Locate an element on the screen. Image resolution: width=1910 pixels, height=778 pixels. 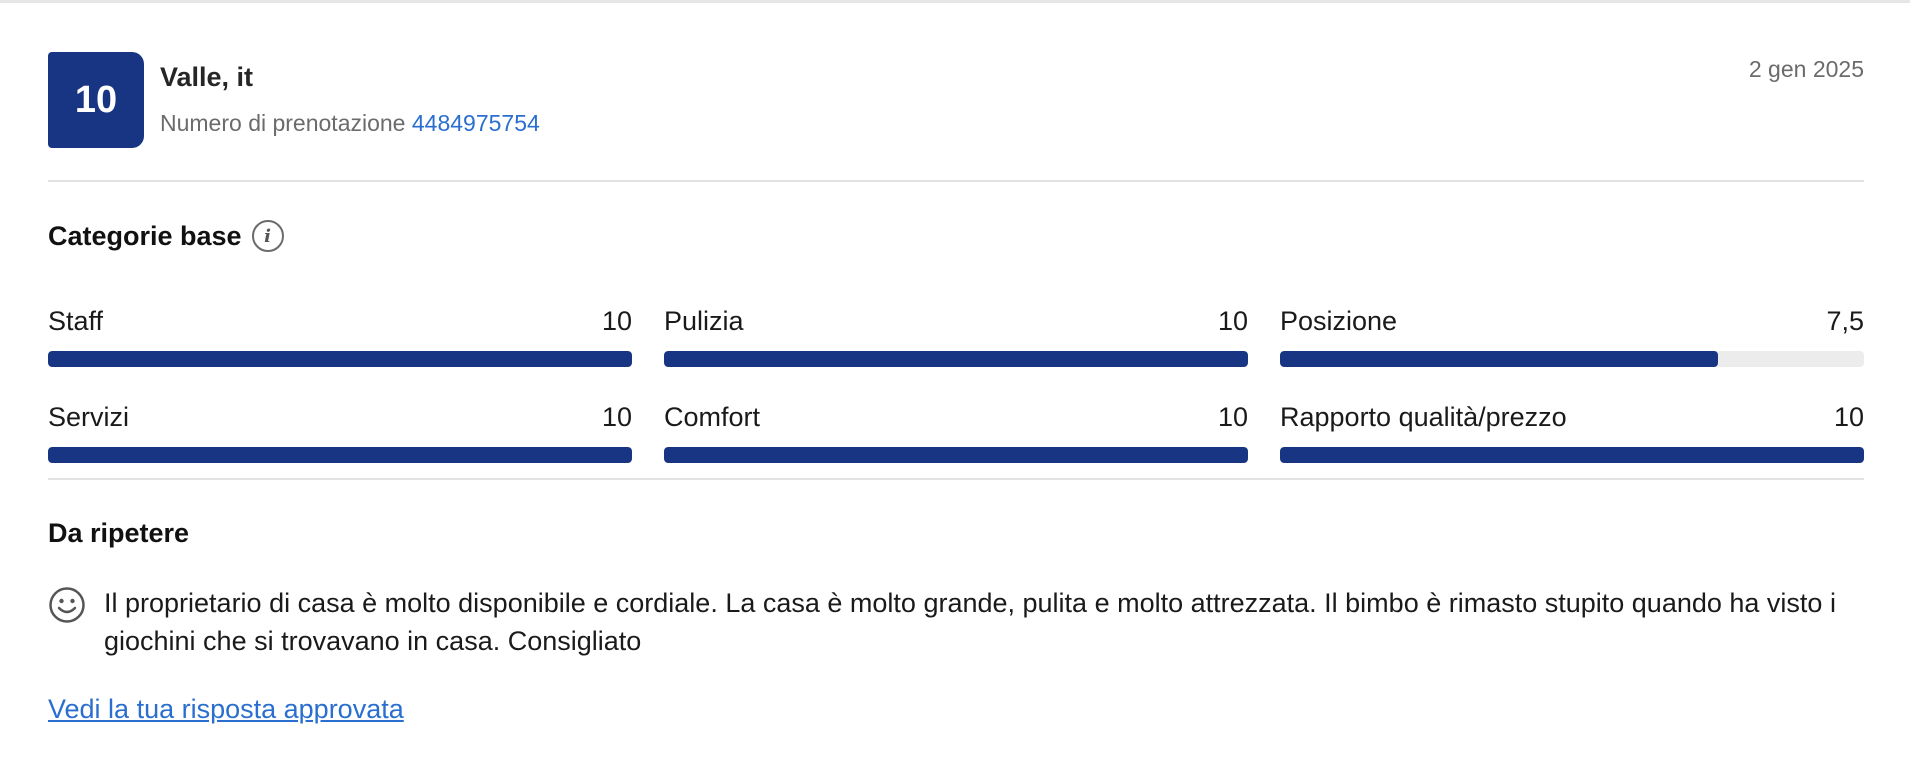
top-border is located at coordinates (955, 1).